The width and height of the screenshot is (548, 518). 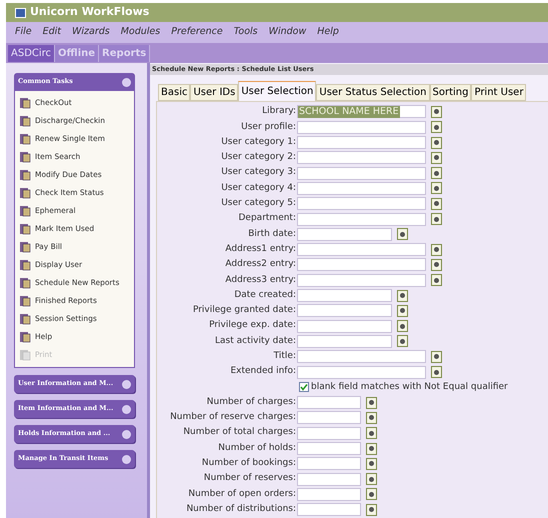 I want to click on menu-item: Preference, so click(x=197, y=32).